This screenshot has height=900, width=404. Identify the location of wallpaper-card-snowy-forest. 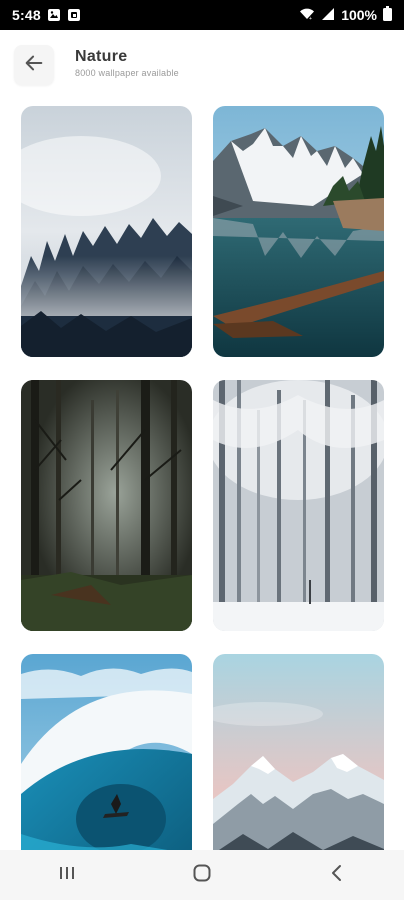
(298, 505).